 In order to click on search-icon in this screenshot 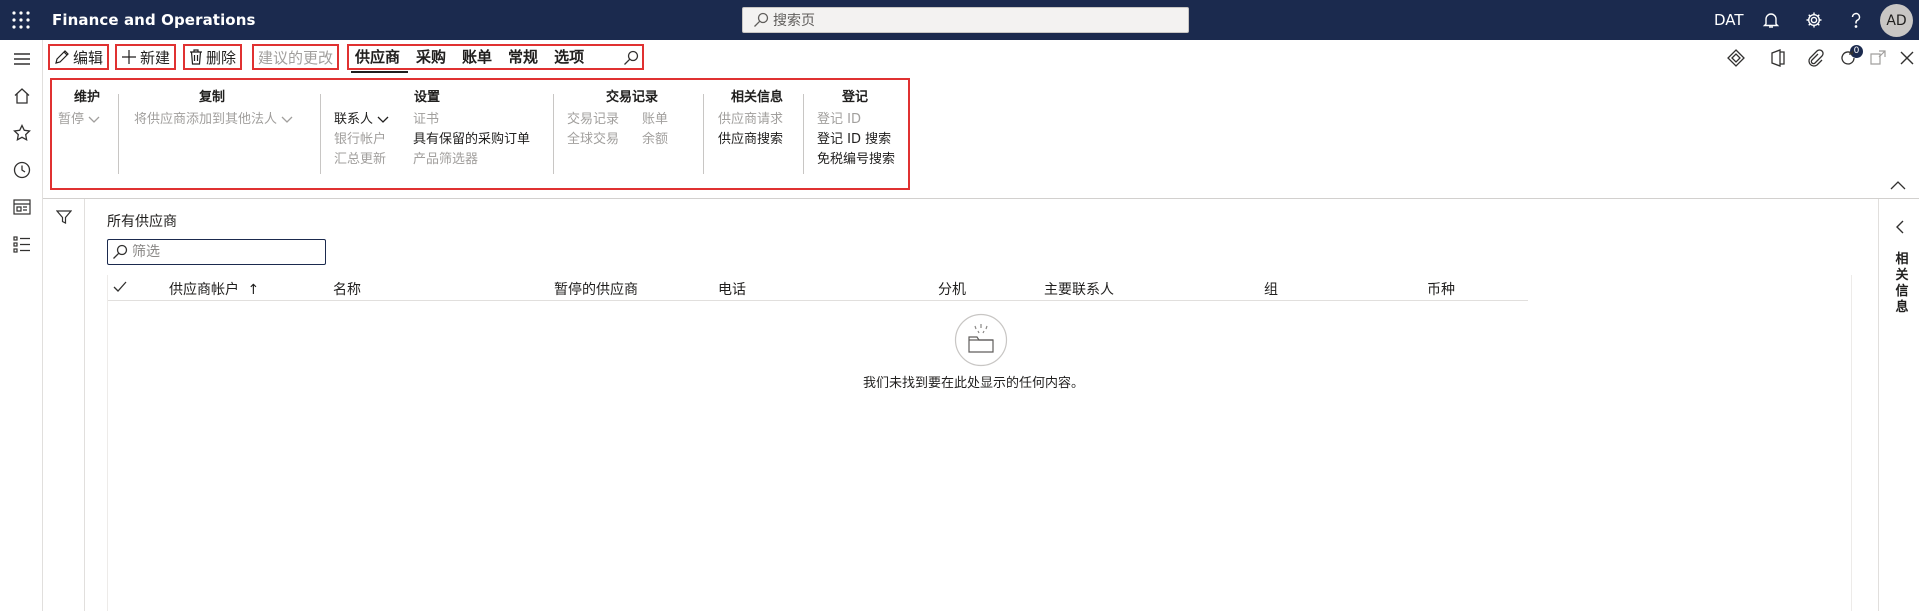, I will do `click(761, 20)`.